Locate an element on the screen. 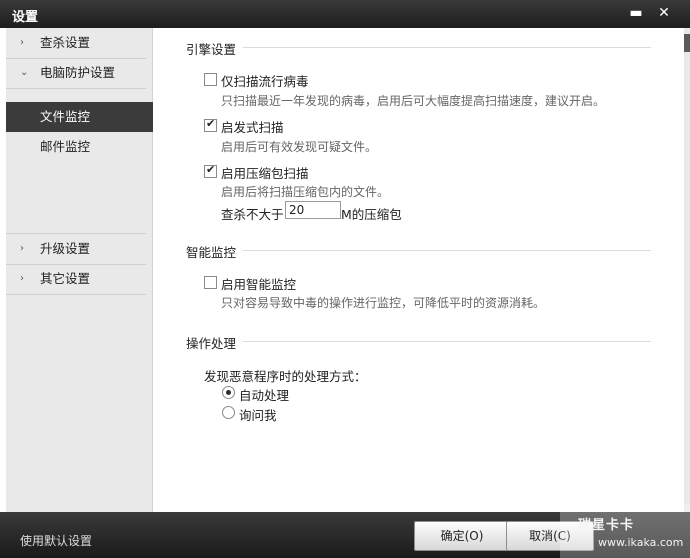 The width and height of the screenshot is (690, 558). auto-handle-radio is located at coordinates (228, 392).